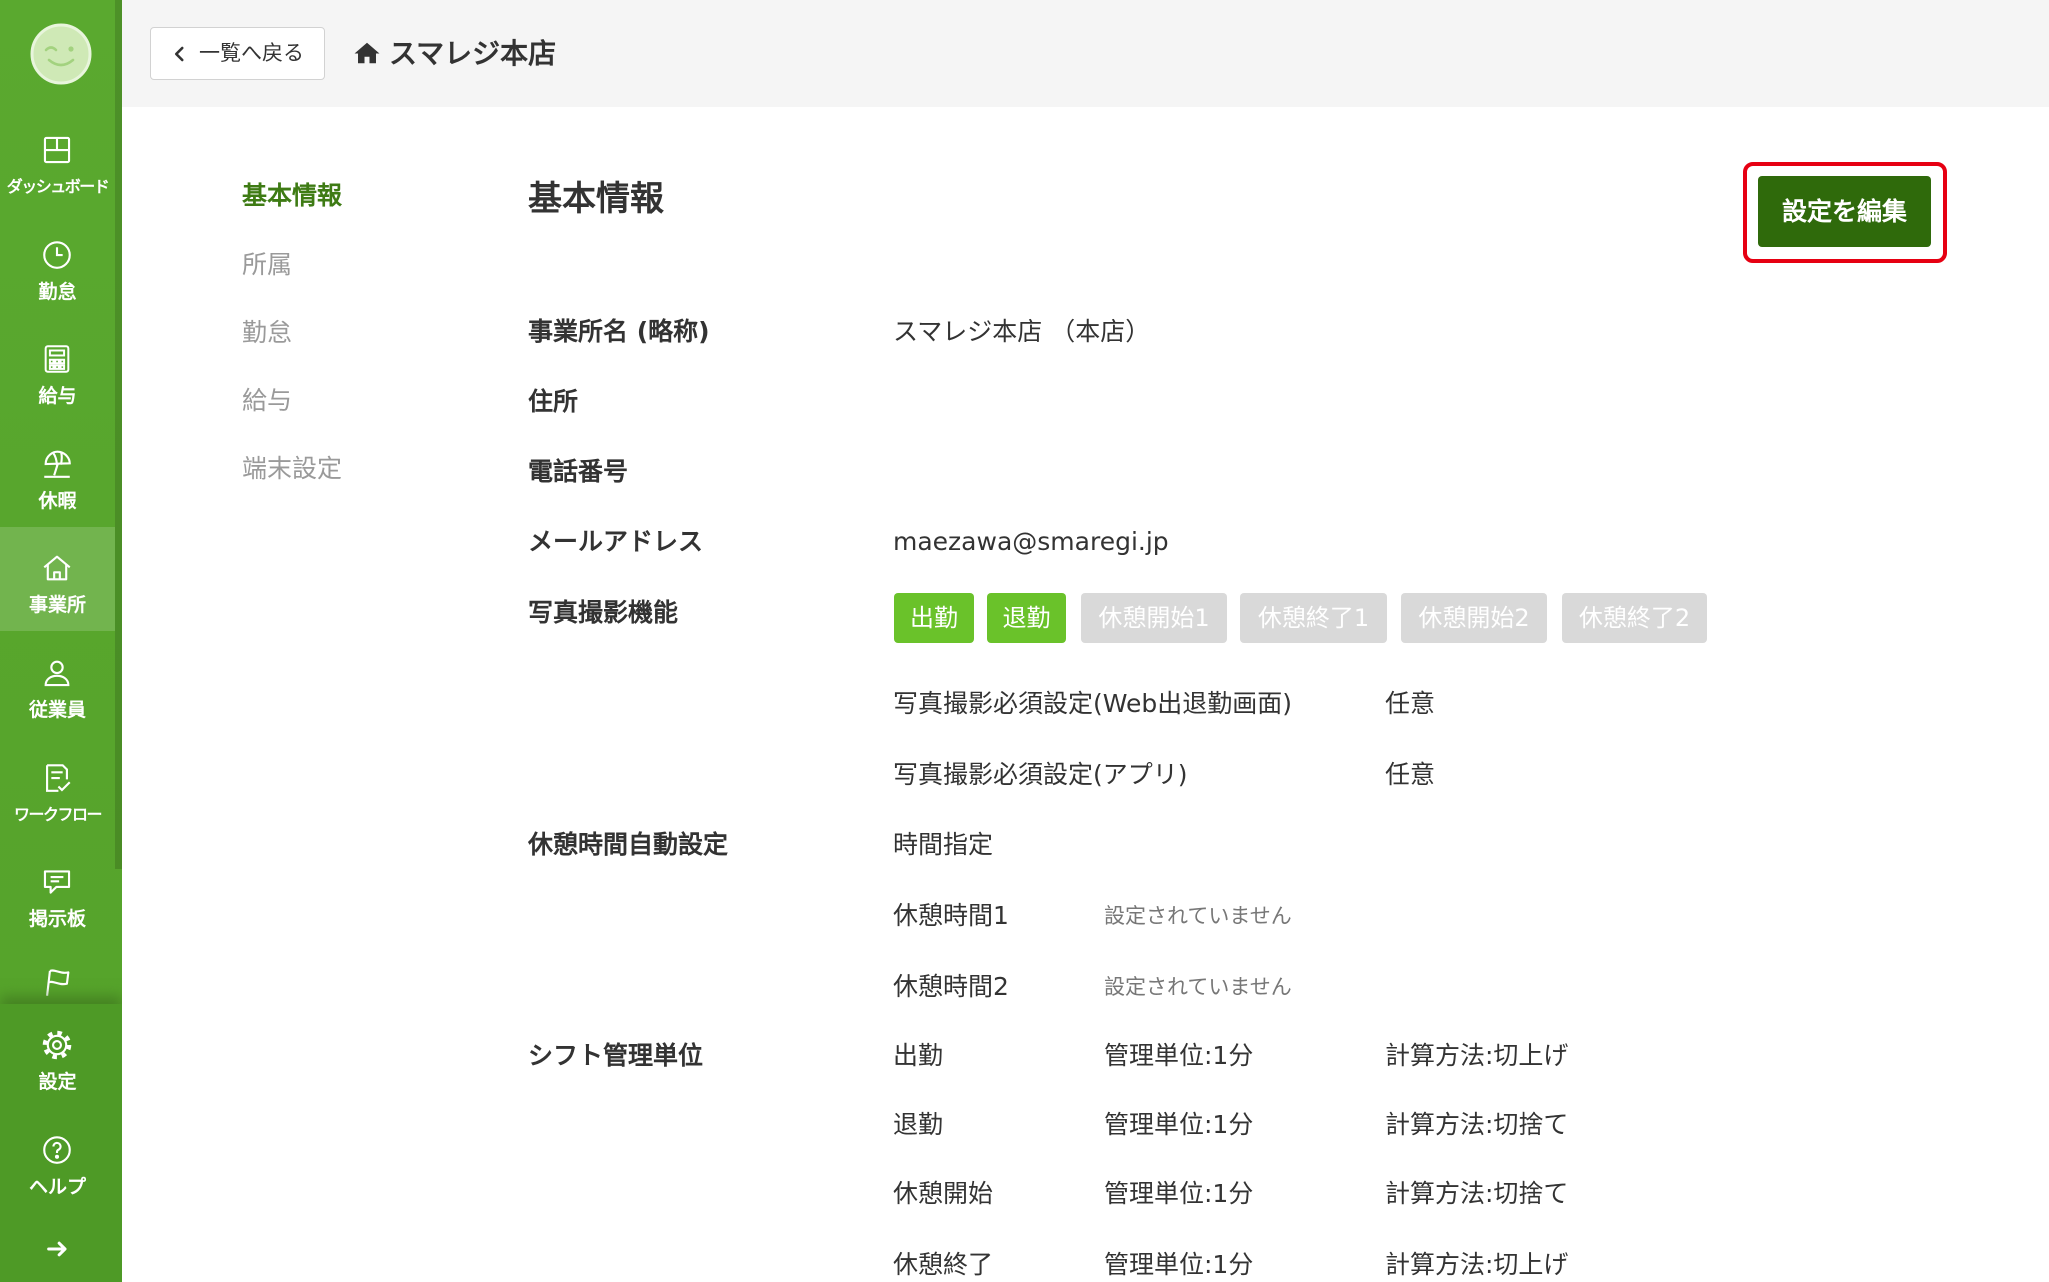 Image resolution: width=2049 pixels, height=1282 pixels. Describe the element at coordinates (1410, 774) in the screenshot. I see `photo-required-app-value: 任意` at that location.